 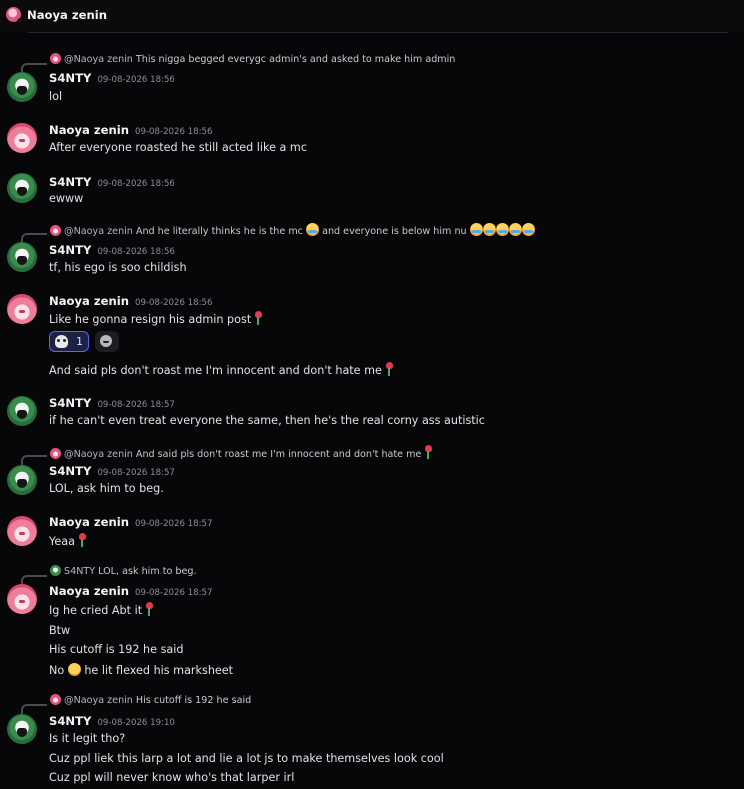 What do you see at coordinates (79, 571) in the screenshot?
I see `reply-author: S4NTY` at bounding box center [79, 571].